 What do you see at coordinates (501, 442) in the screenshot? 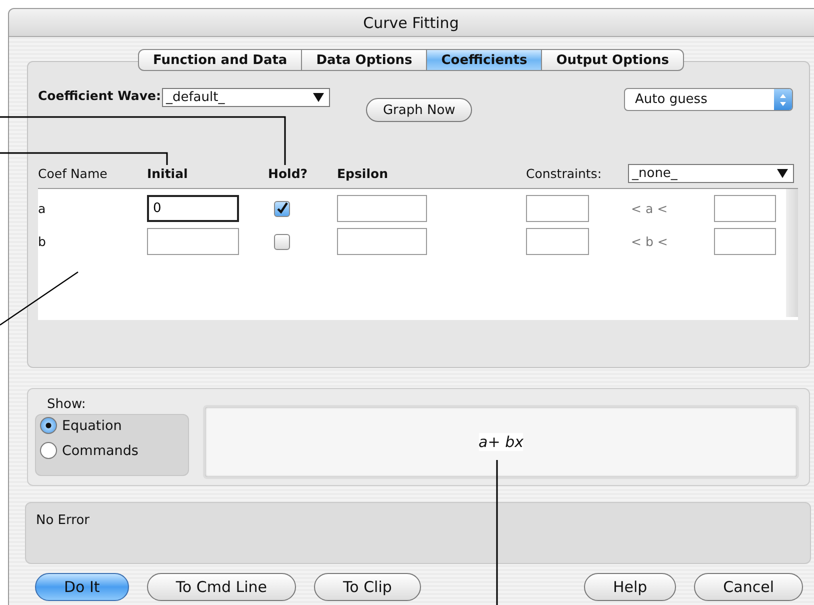
I see `equation-text: a+ bx` at bounding box center [501, 442].